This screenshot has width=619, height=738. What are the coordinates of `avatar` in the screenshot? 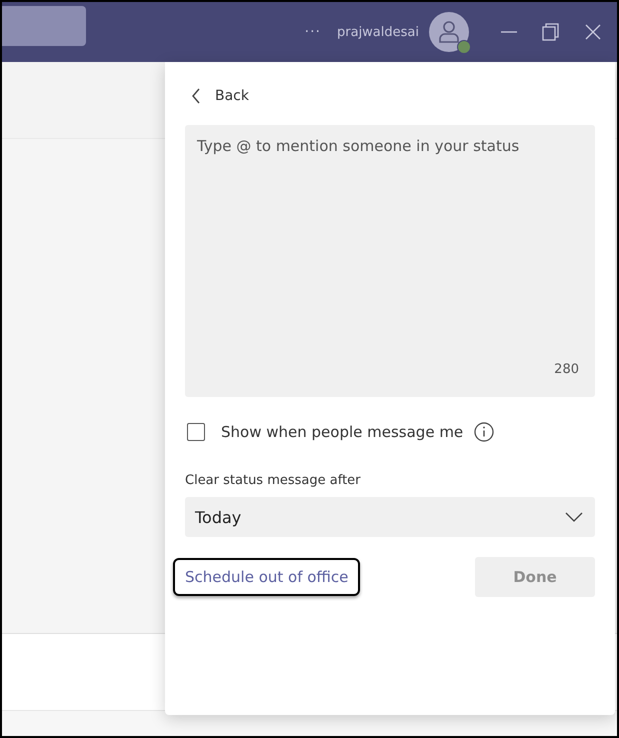 It's located at (449, 32).